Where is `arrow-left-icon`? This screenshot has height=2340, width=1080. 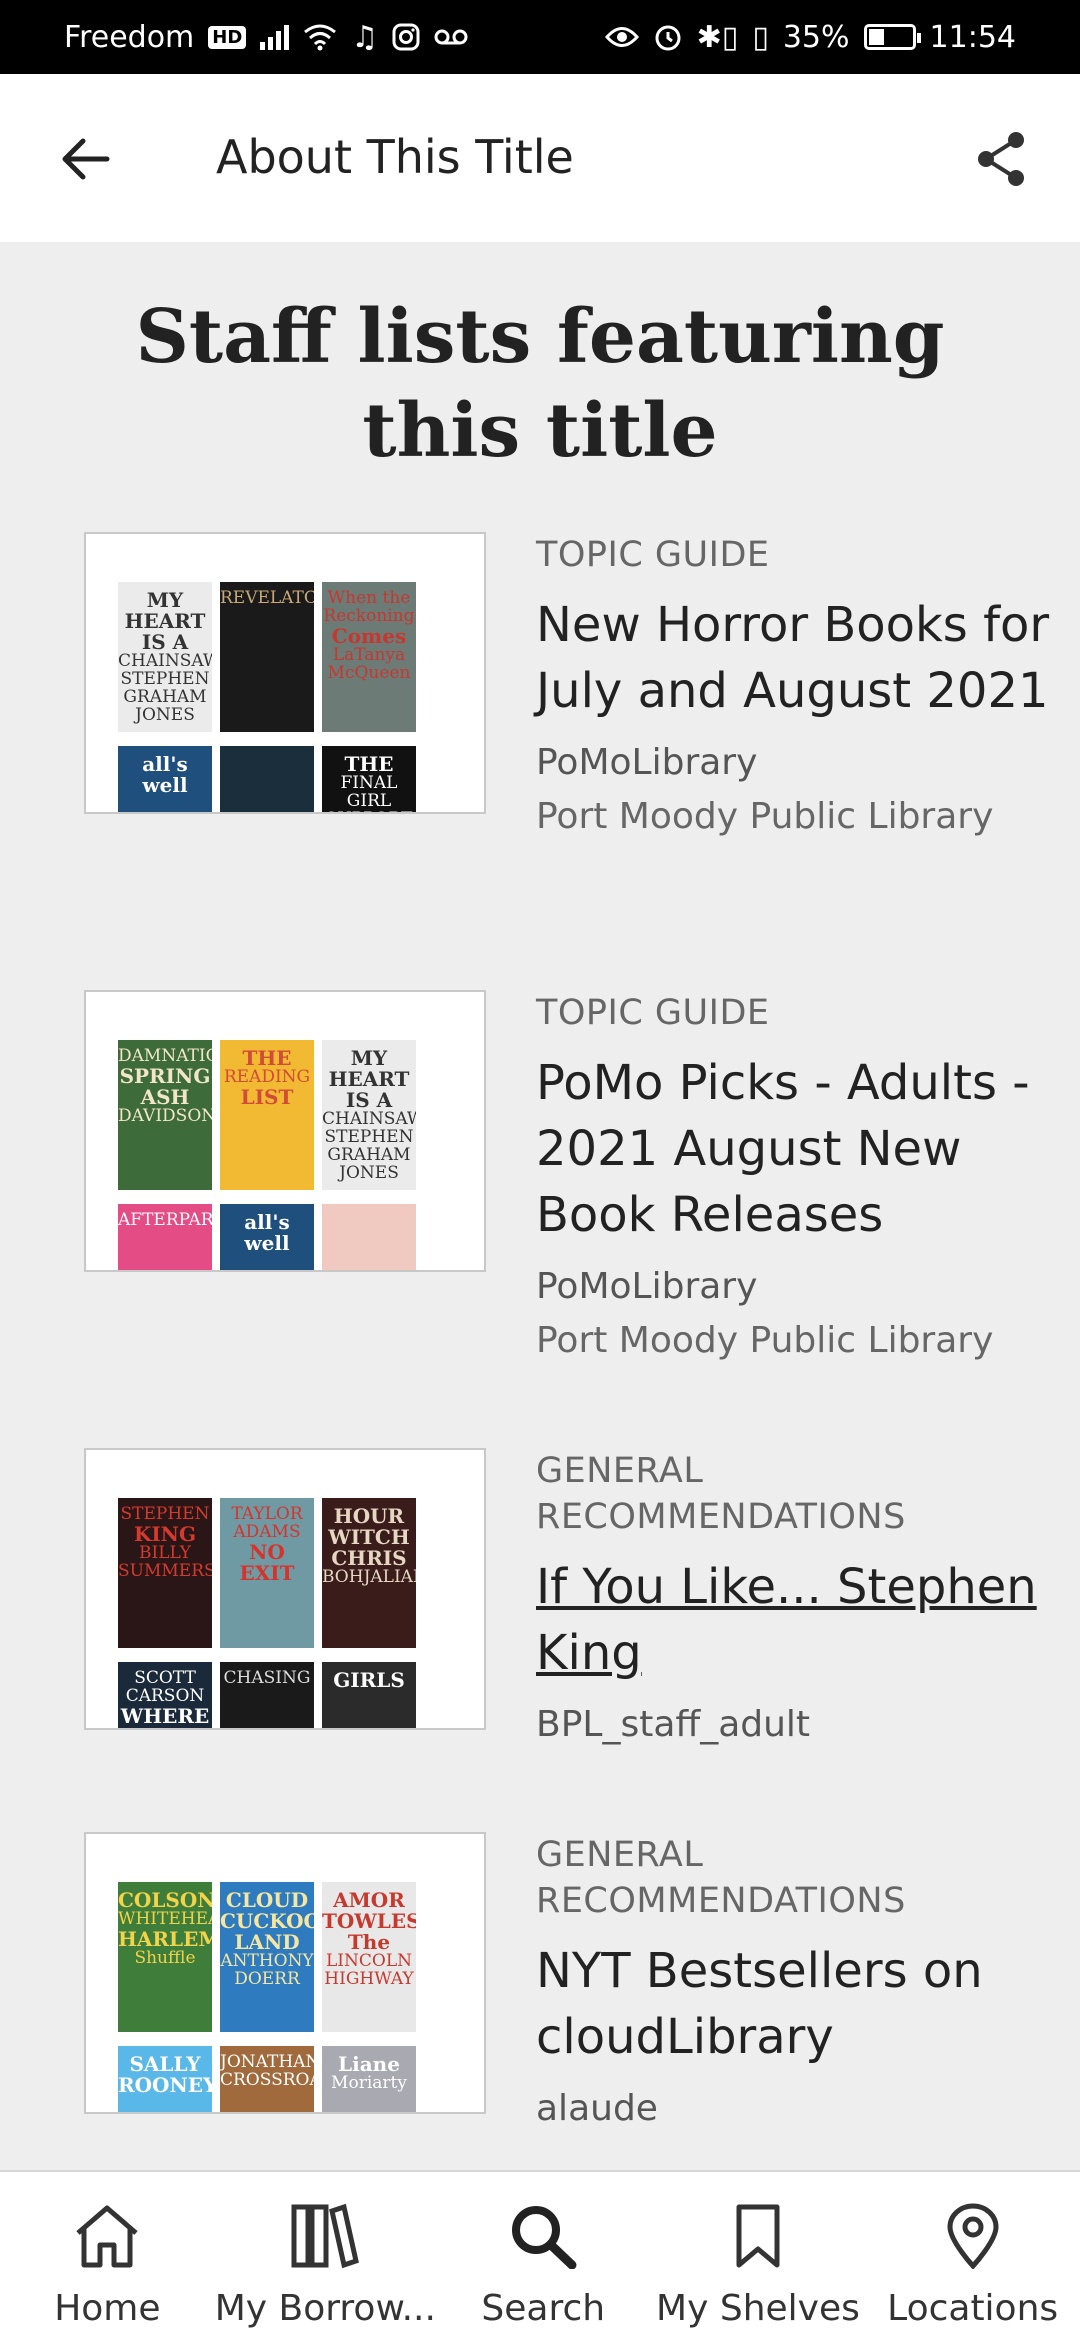
arrow-left-icon is located at coordinates (86, 159).